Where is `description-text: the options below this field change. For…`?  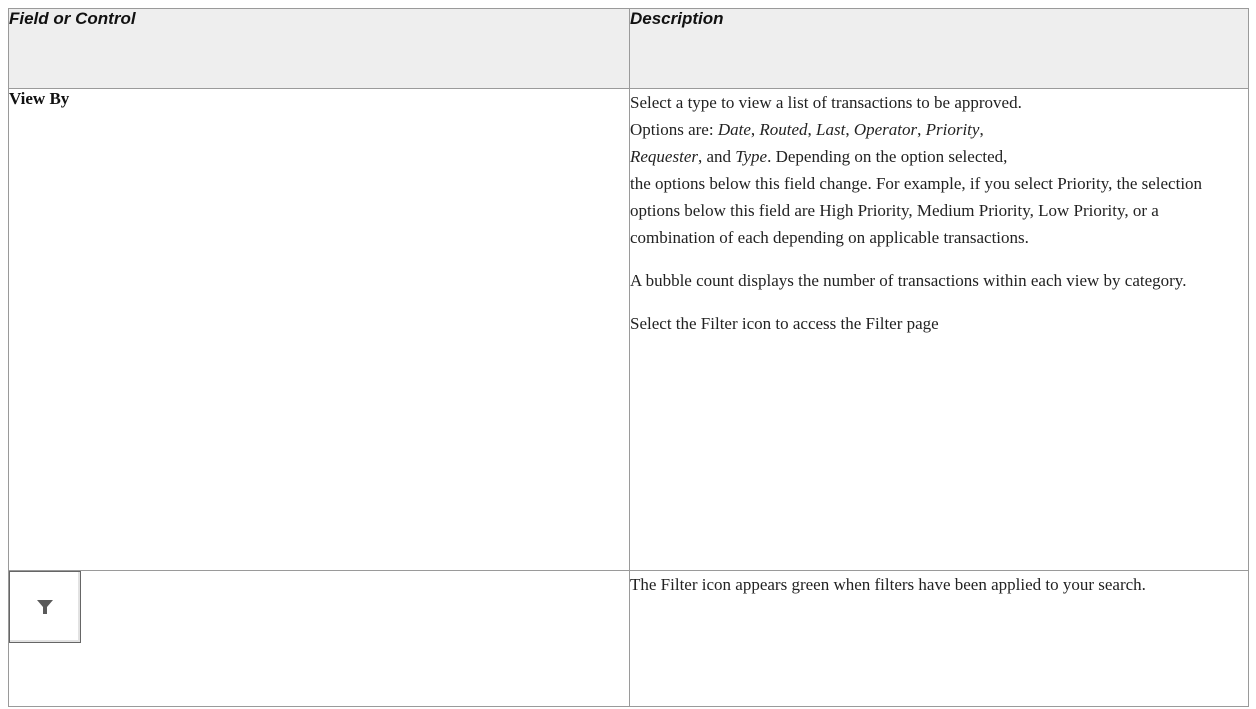 description-text: the options below this field change. For… is located at coordinates (916, 210).